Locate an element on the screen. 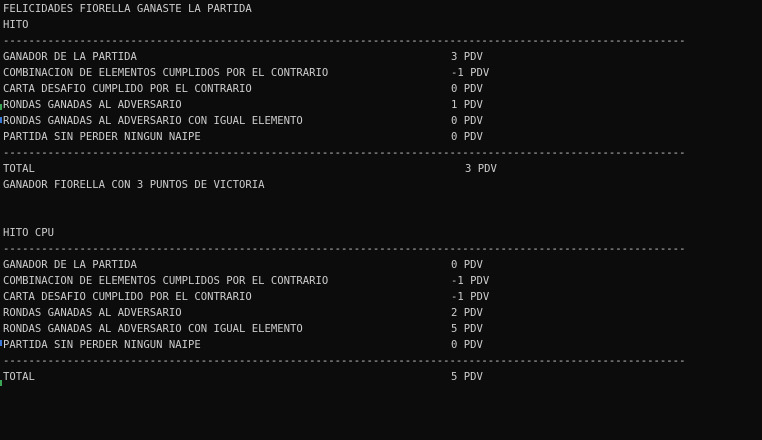 This screenshot has height=440, width=762. cpu-section-title: HITO CPU is located at coordinates (29, 233).